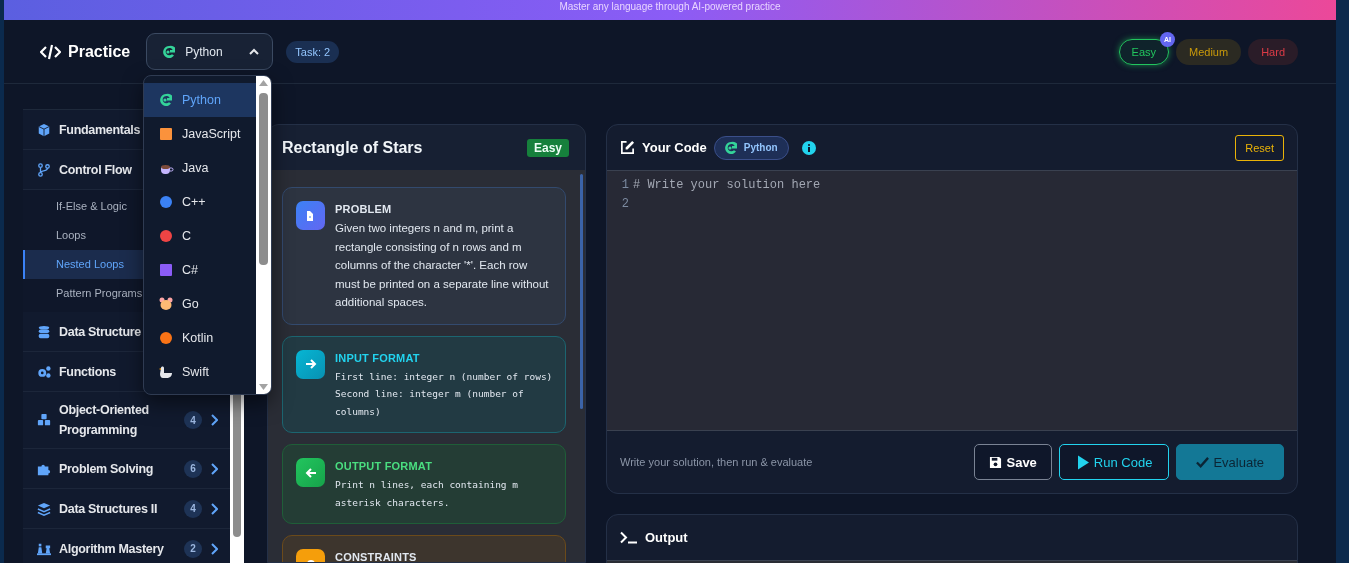 This screenshot has width=1349, height=563. I want to click on run-button: Run Code, so click(1114, 462).